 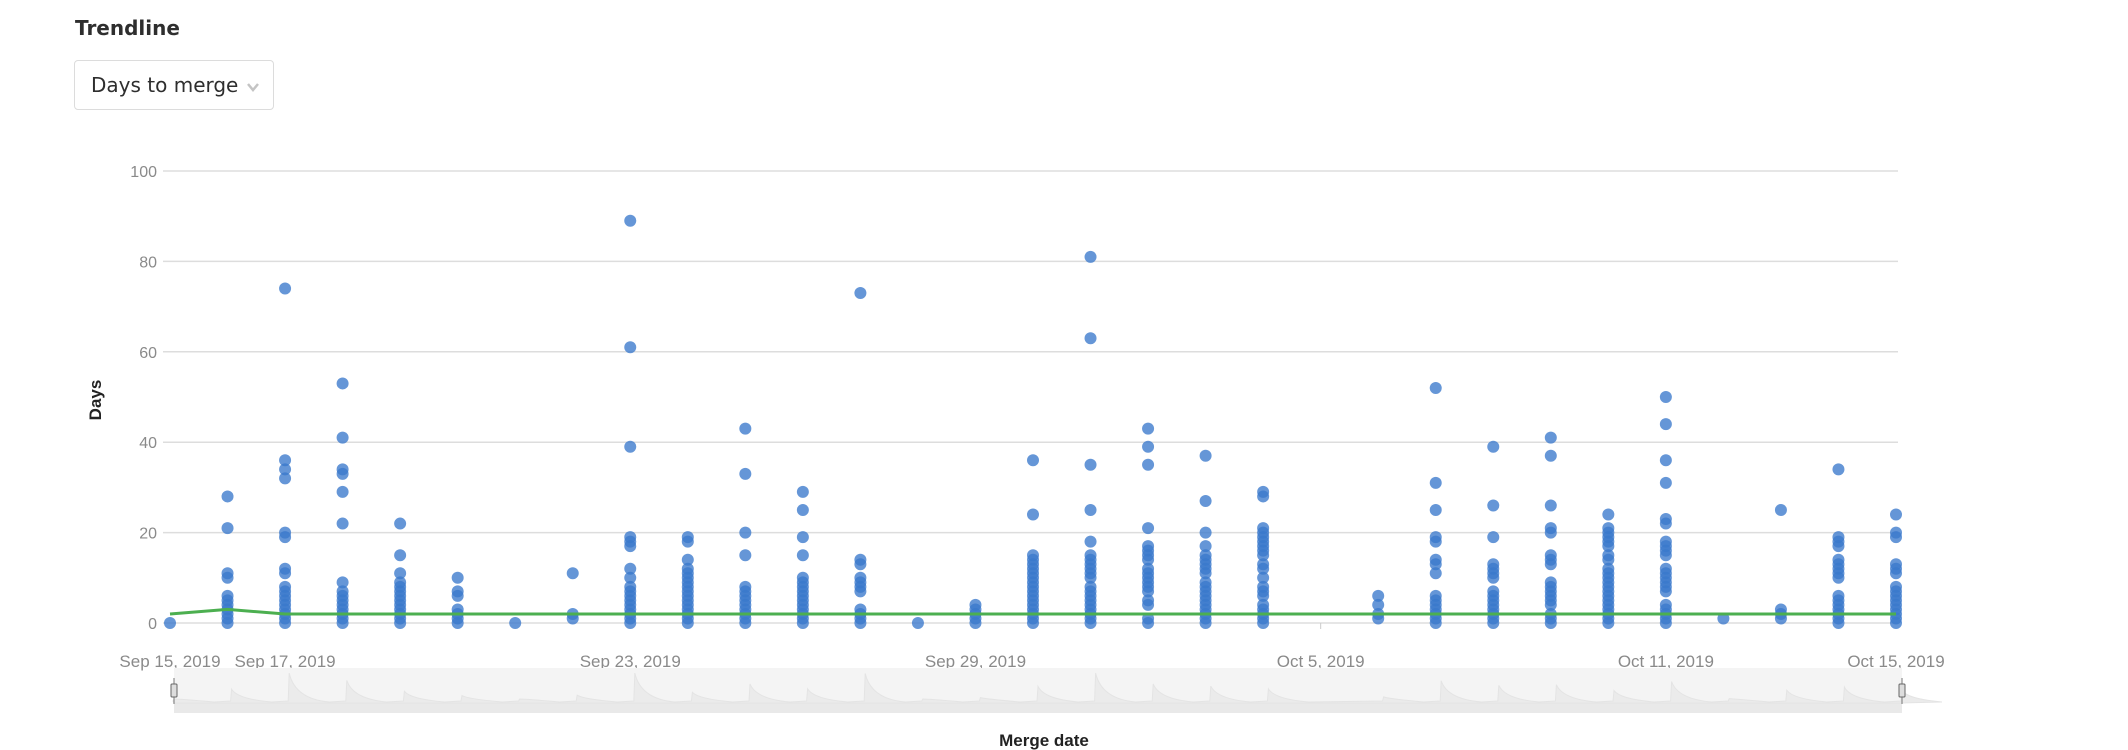 I want to click on y-axis-ticks: 0 20 40 60 80 100, so click(x=143, y=398).